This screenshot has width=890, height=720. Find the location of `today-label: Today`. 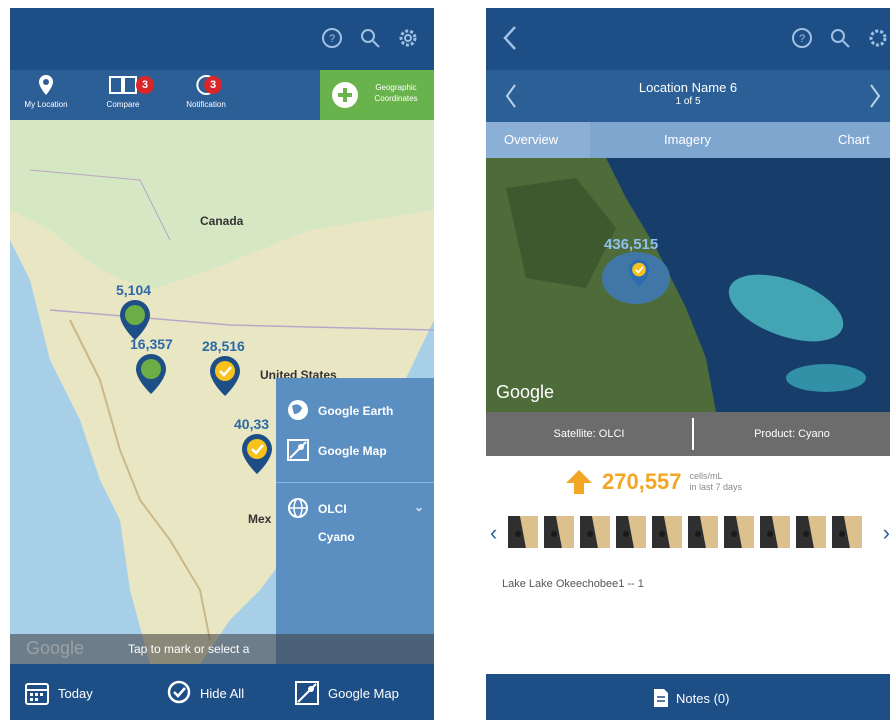

today-label: Today is located at coordinates (75, 693).